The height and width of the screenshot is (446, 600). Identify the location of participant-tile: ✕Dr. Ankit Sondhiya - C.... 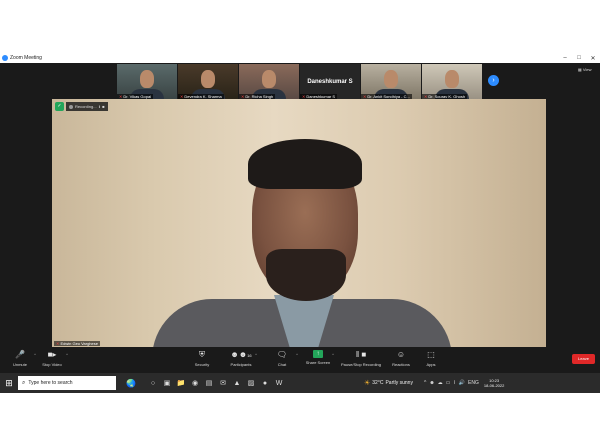
(391, 81).